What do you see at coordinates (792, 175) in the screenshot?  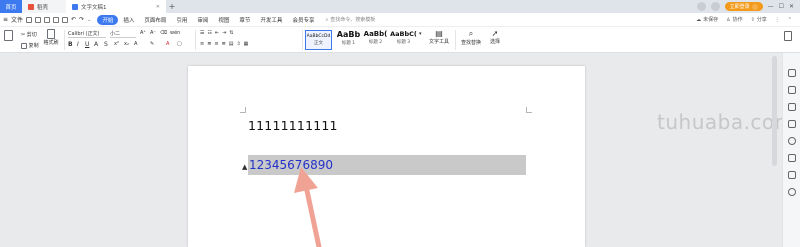 I see `backup-icon` at bounding box center [792, 175].